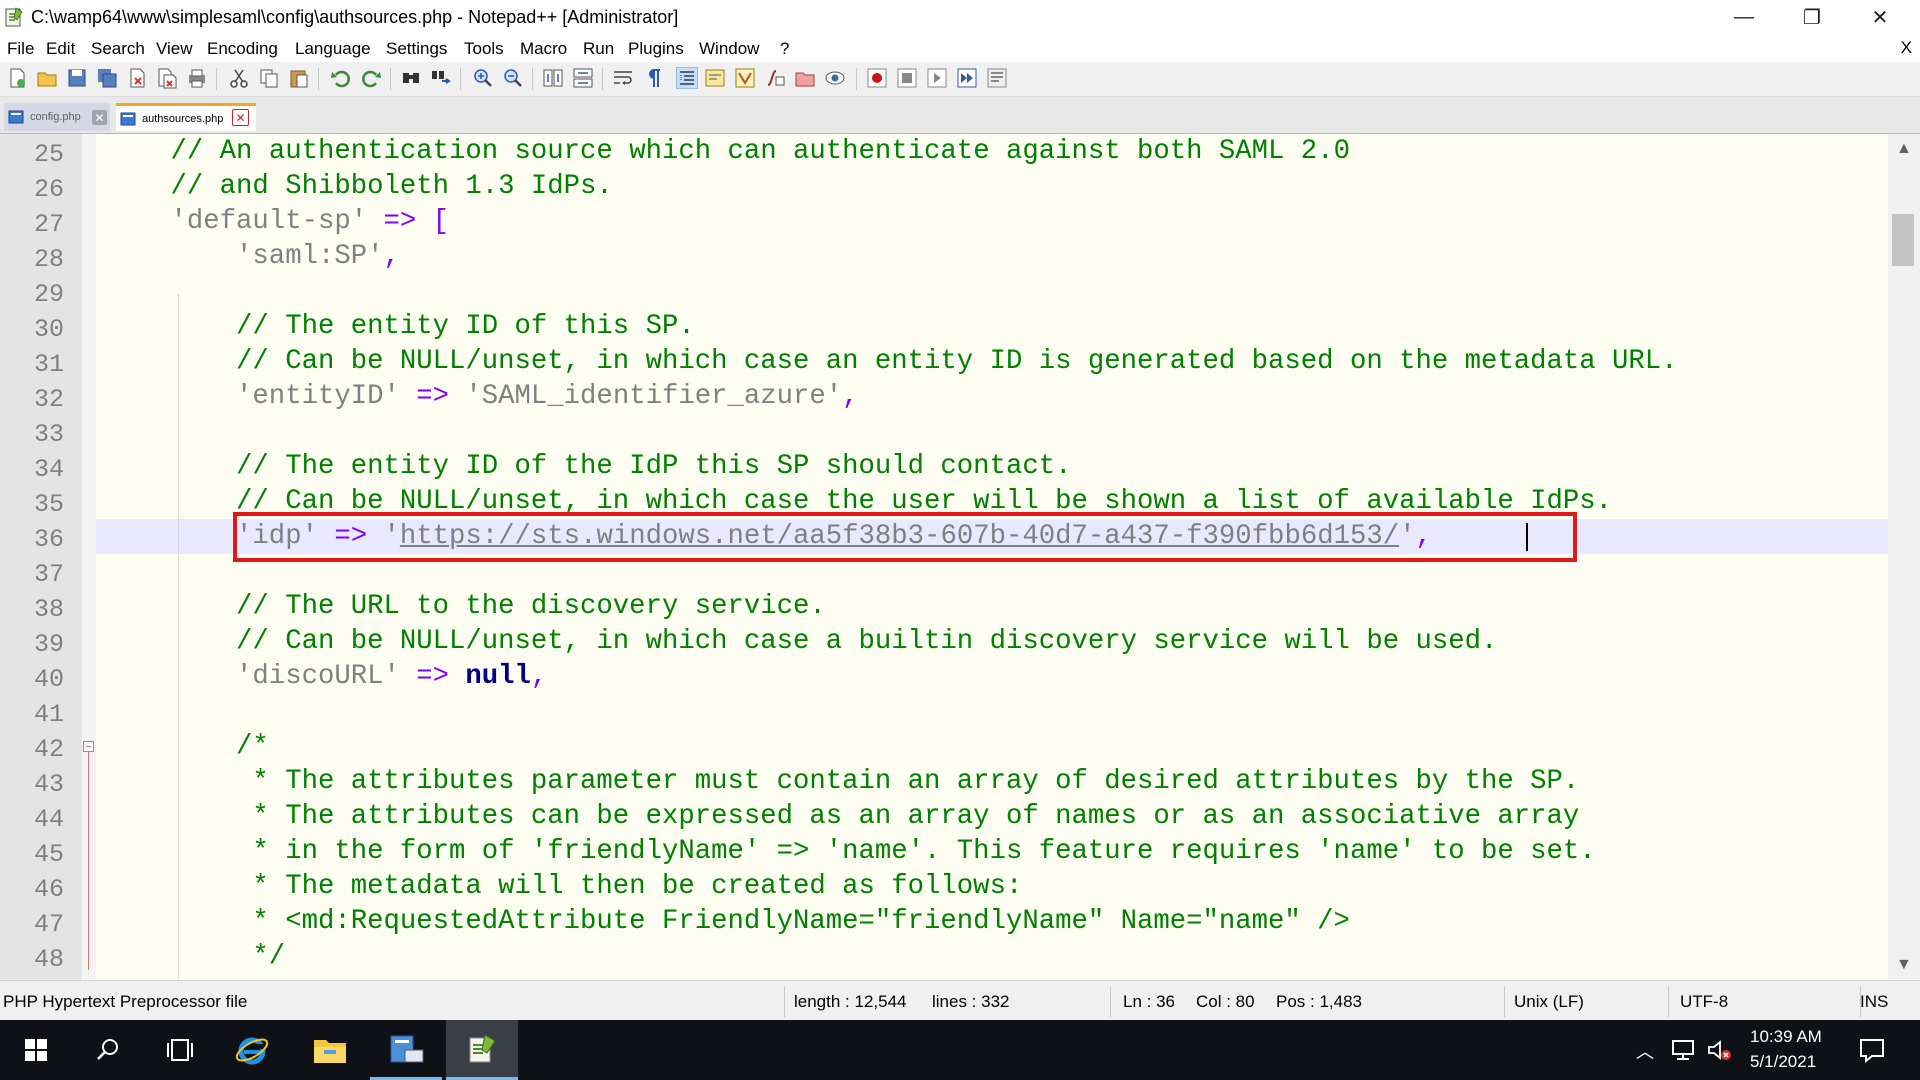  Describe the element at coordinates (20, 49) in the screenshot. I see `menu-file: File` at that location.